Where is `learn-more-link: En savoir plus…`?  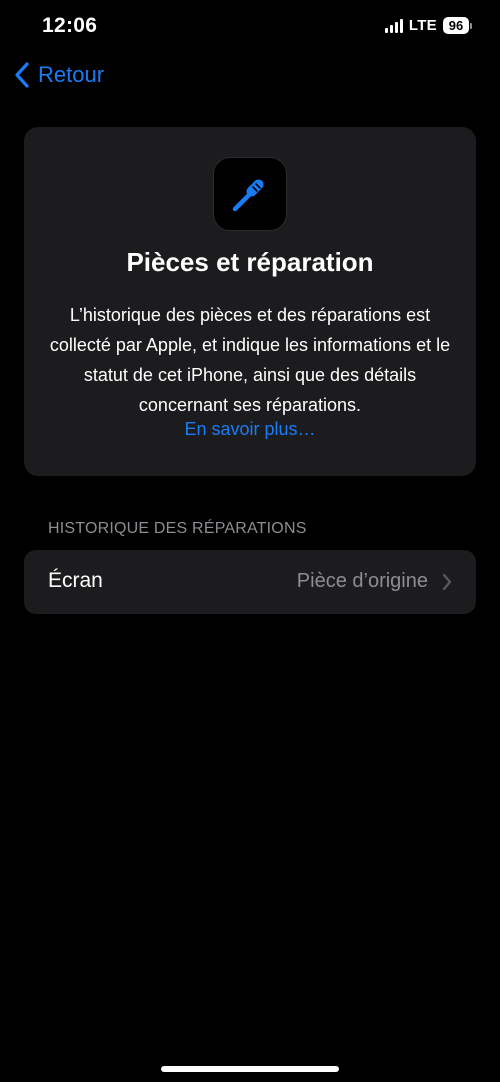
learn-more-link: En savoir plus… is located at coordinates (250, 429).